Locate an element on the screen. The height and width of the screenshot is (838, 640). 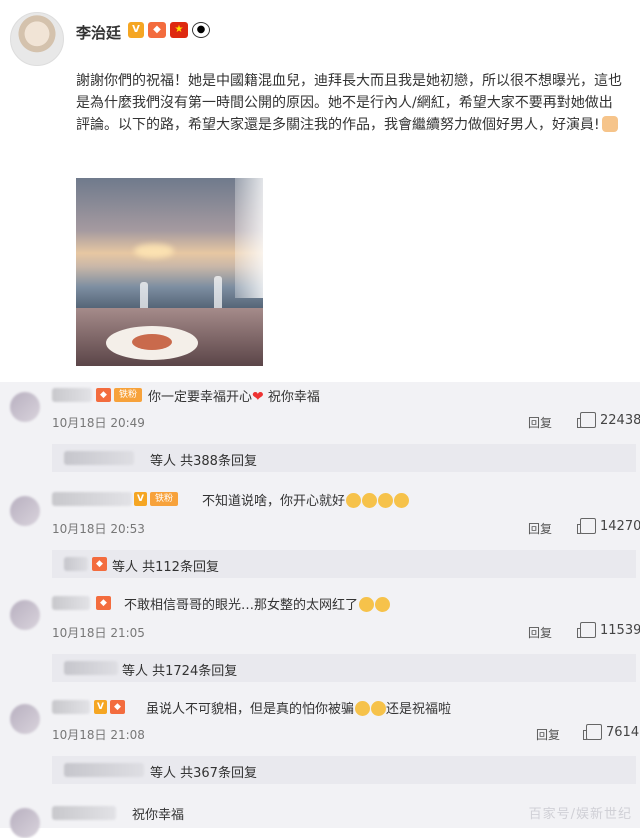
like-button: 14270 is located at coordinates (608, 526).